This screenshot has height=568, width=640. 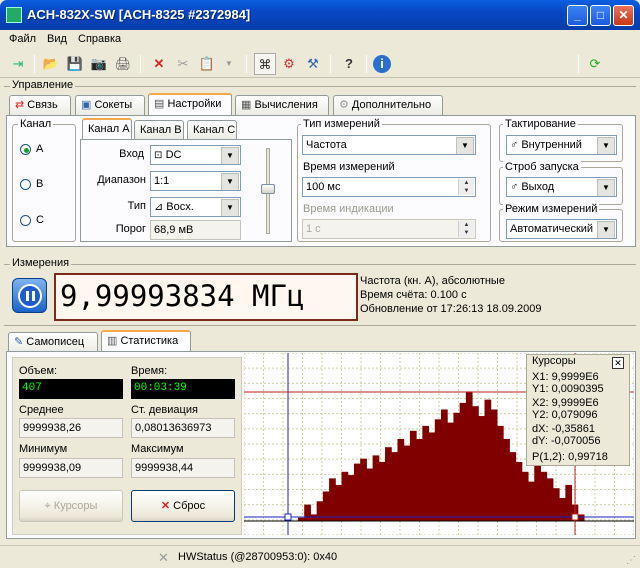 What do you see at coordinates (563, 429) in the screenshot?
I see `cursor-dx: dX: -0,35861` at bounding box center [563, 429].